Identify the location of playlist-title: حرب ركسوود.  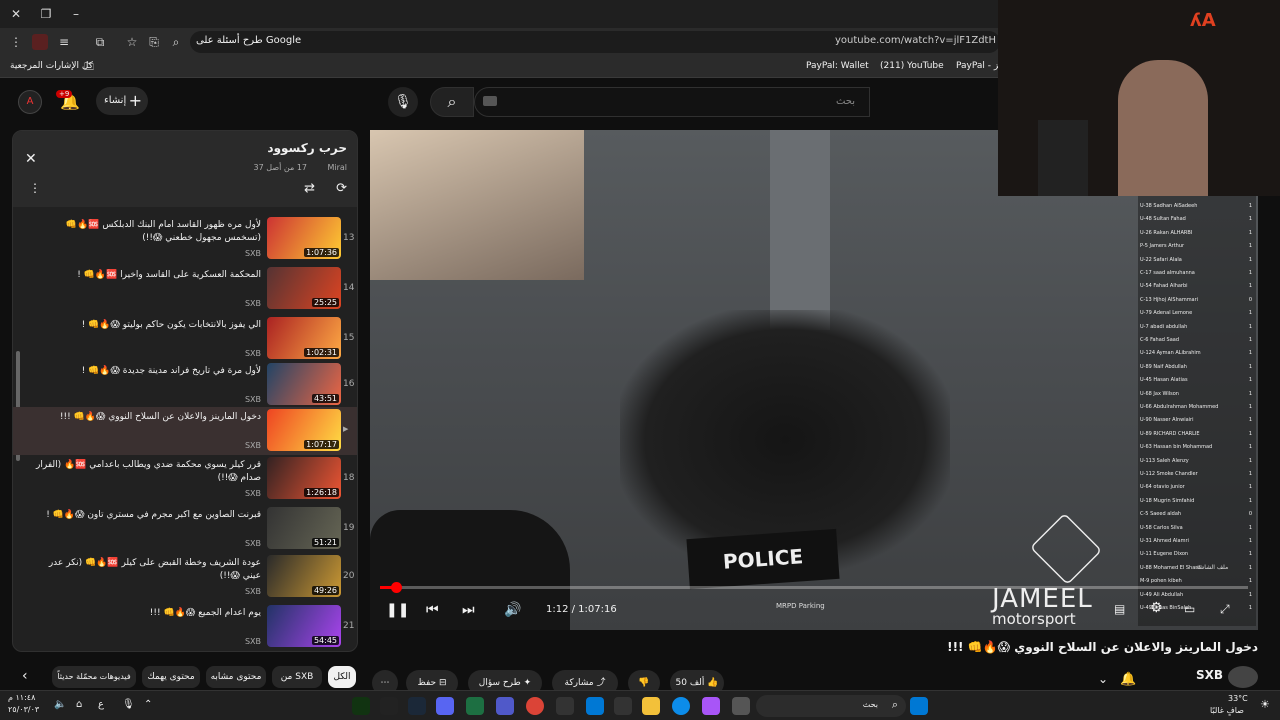
(307, 148).